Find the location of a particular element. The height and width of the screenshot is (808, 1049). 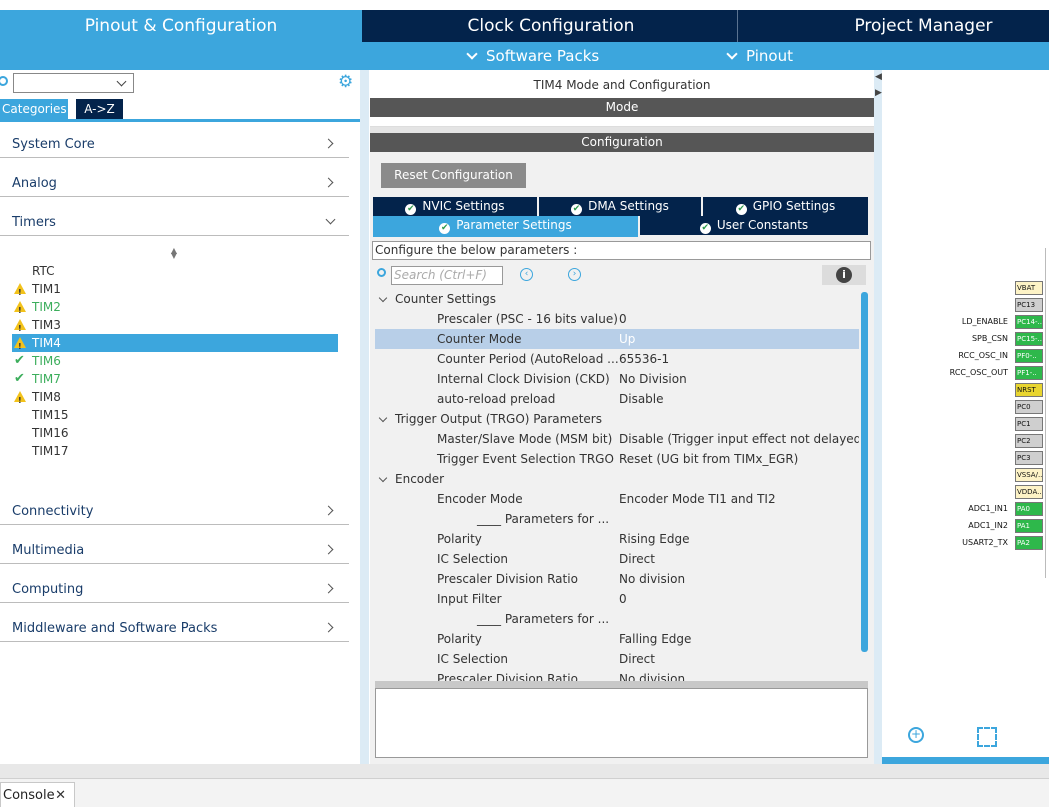

parameter-value: Encoder Mode TI1 and TI2 is located at coordinates (697, 499).